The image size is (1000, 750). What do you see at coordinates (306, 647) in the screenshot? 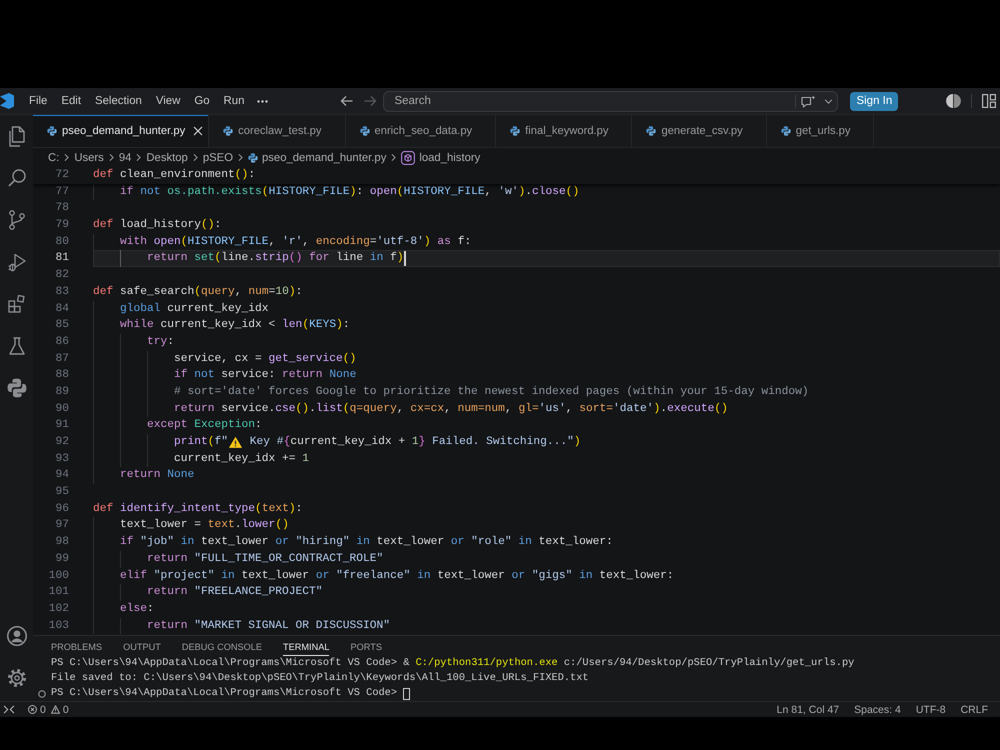
I see `panel-tab: TERMINAL` at bounding box center [306, 647].